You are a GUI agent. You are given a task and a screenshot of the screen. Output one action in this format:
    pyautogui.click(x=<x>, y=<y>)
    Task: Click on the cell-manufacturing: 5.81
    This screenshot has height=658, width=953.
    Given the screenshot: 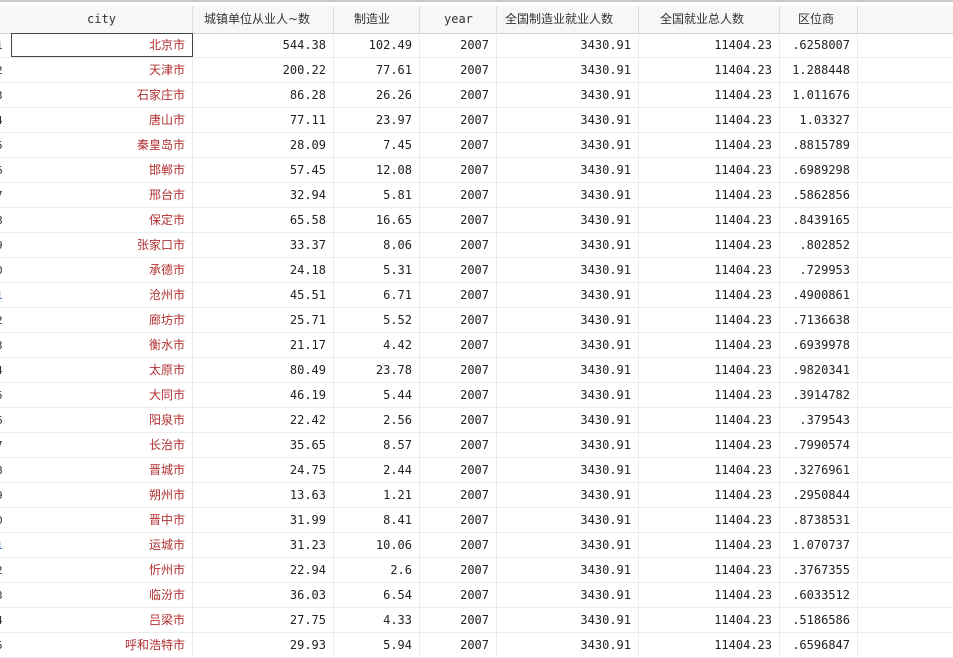 What is the action you would take?
    pyautogui.click(x=377, y=195)
    